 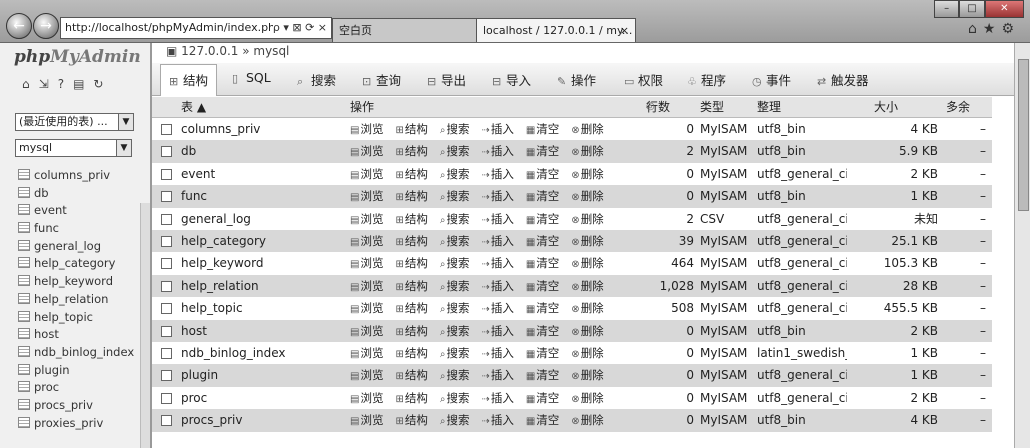 I want to click on close-icon: ×, so click(x=624, y=30).